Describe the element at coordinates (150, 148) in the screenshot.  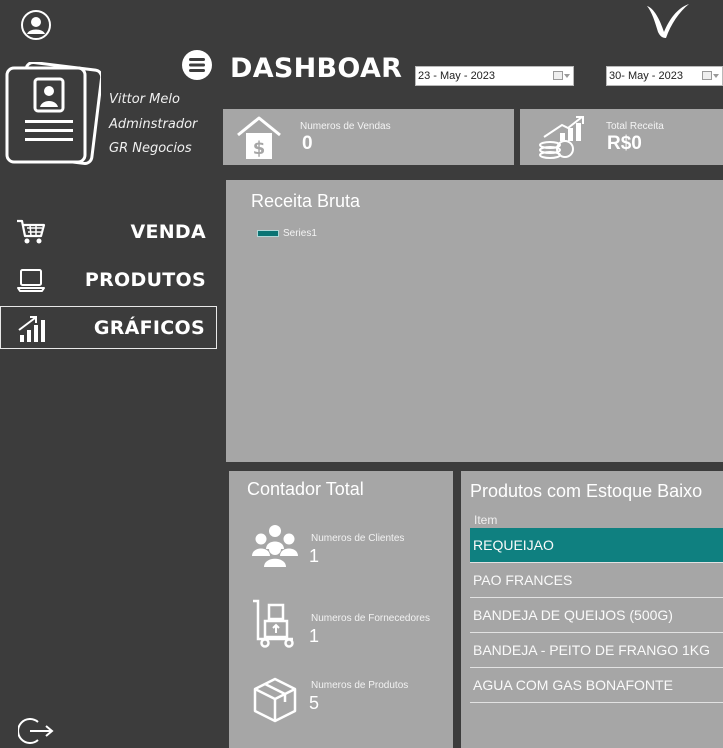
I see `user-company: GR Negocios` at that location.